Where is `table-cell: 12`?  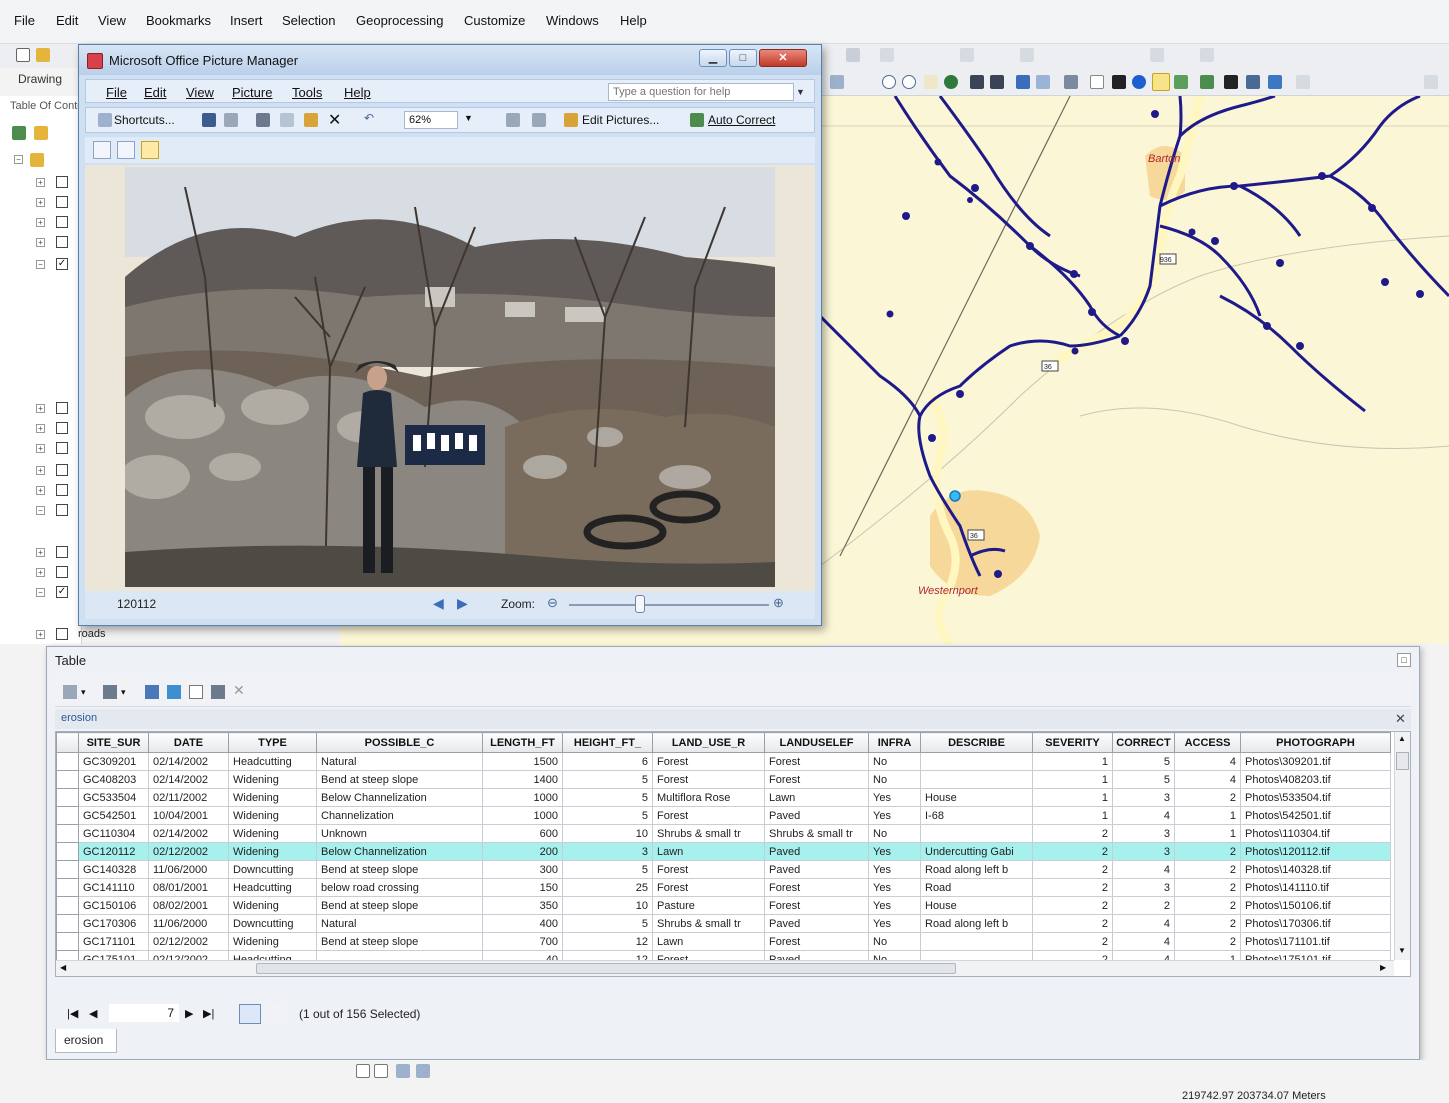 table-cell: 12 is located at coordinates (607, 941).